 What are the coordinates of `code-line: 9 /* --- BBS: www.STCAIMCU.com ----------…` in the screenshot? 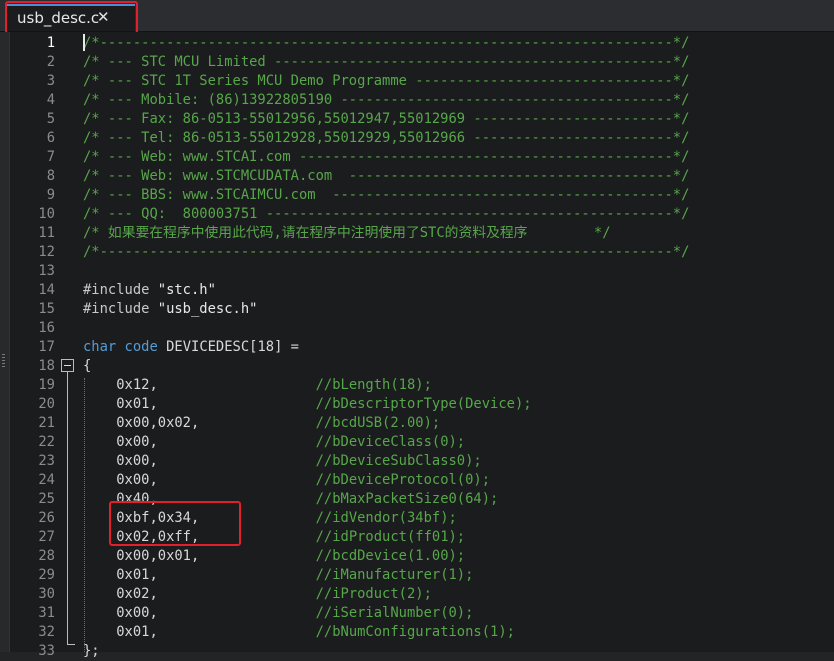 It's located at (417, 195).